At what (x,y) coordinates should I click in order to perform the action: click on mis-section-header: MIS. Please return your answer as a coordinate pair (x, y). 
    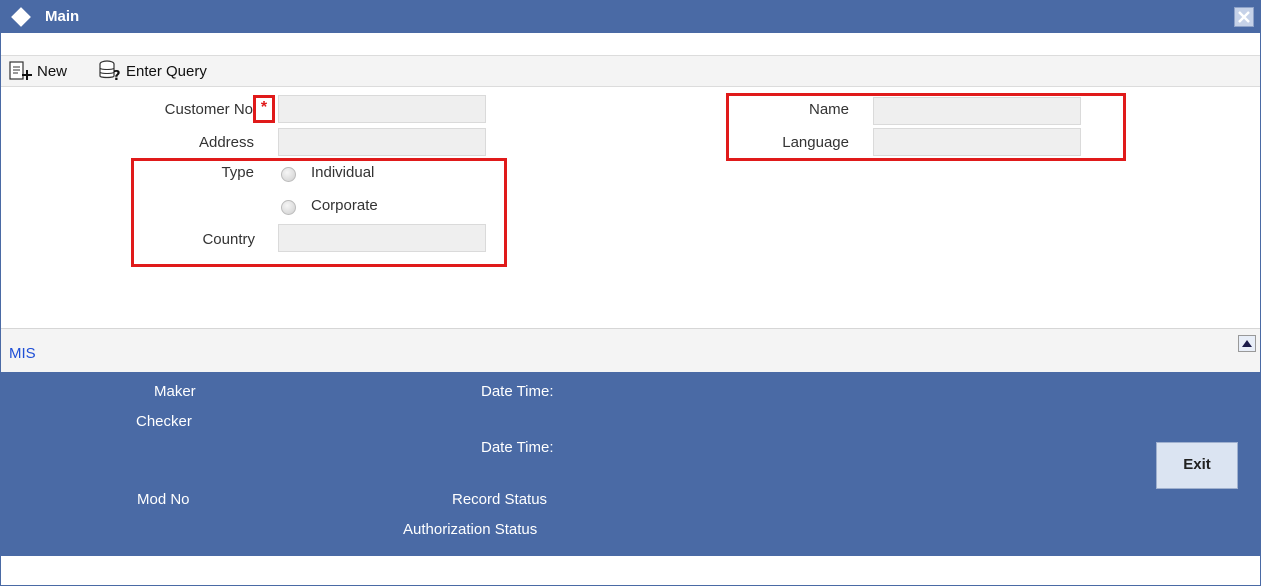
    Looking at the image, I should click on (630, 350).